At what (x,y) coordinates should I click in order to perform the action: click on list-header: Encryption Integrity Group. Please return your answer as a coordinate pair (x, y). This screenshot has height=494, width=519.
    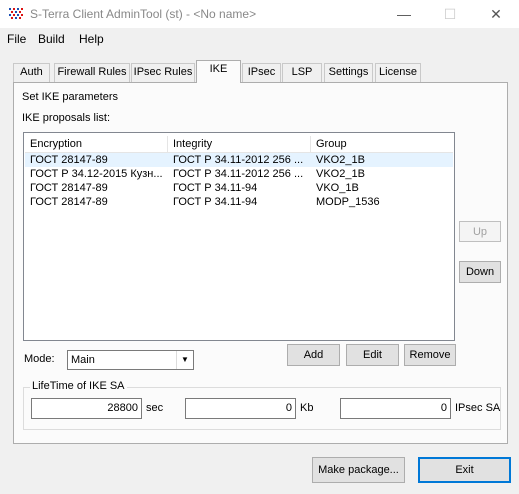
    Looking at the image, I should click on (239, 144).